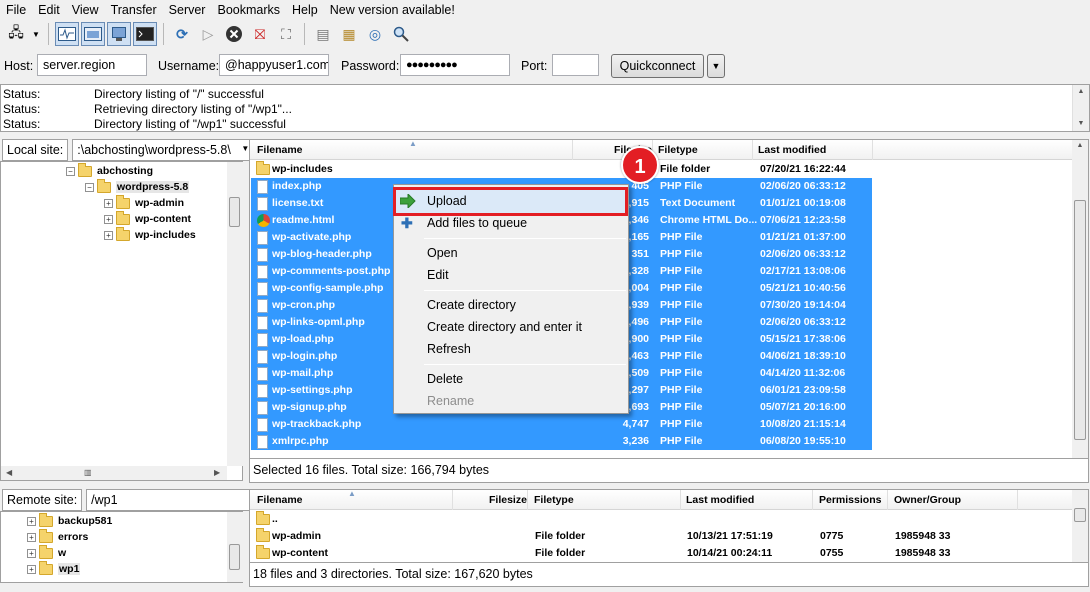  I want to click on menu-view: View, so click(85, 10).